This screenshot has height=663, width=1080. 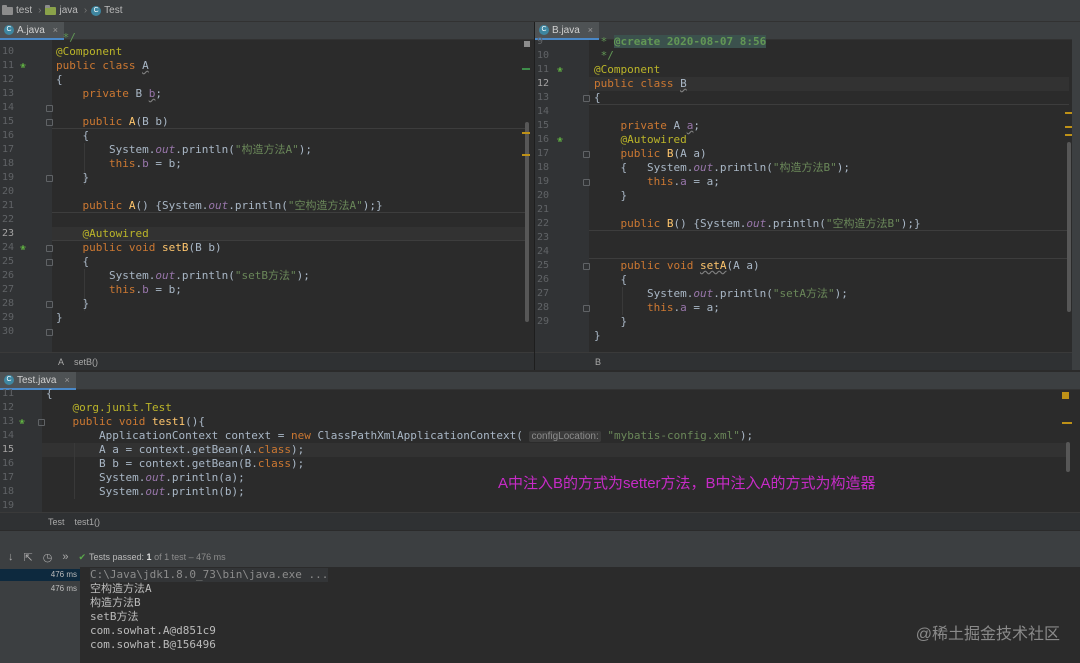 What do you see at coordinates (8, 219) in the screenshot?
I see `line-number: 22` at bounding box center [8, 219].